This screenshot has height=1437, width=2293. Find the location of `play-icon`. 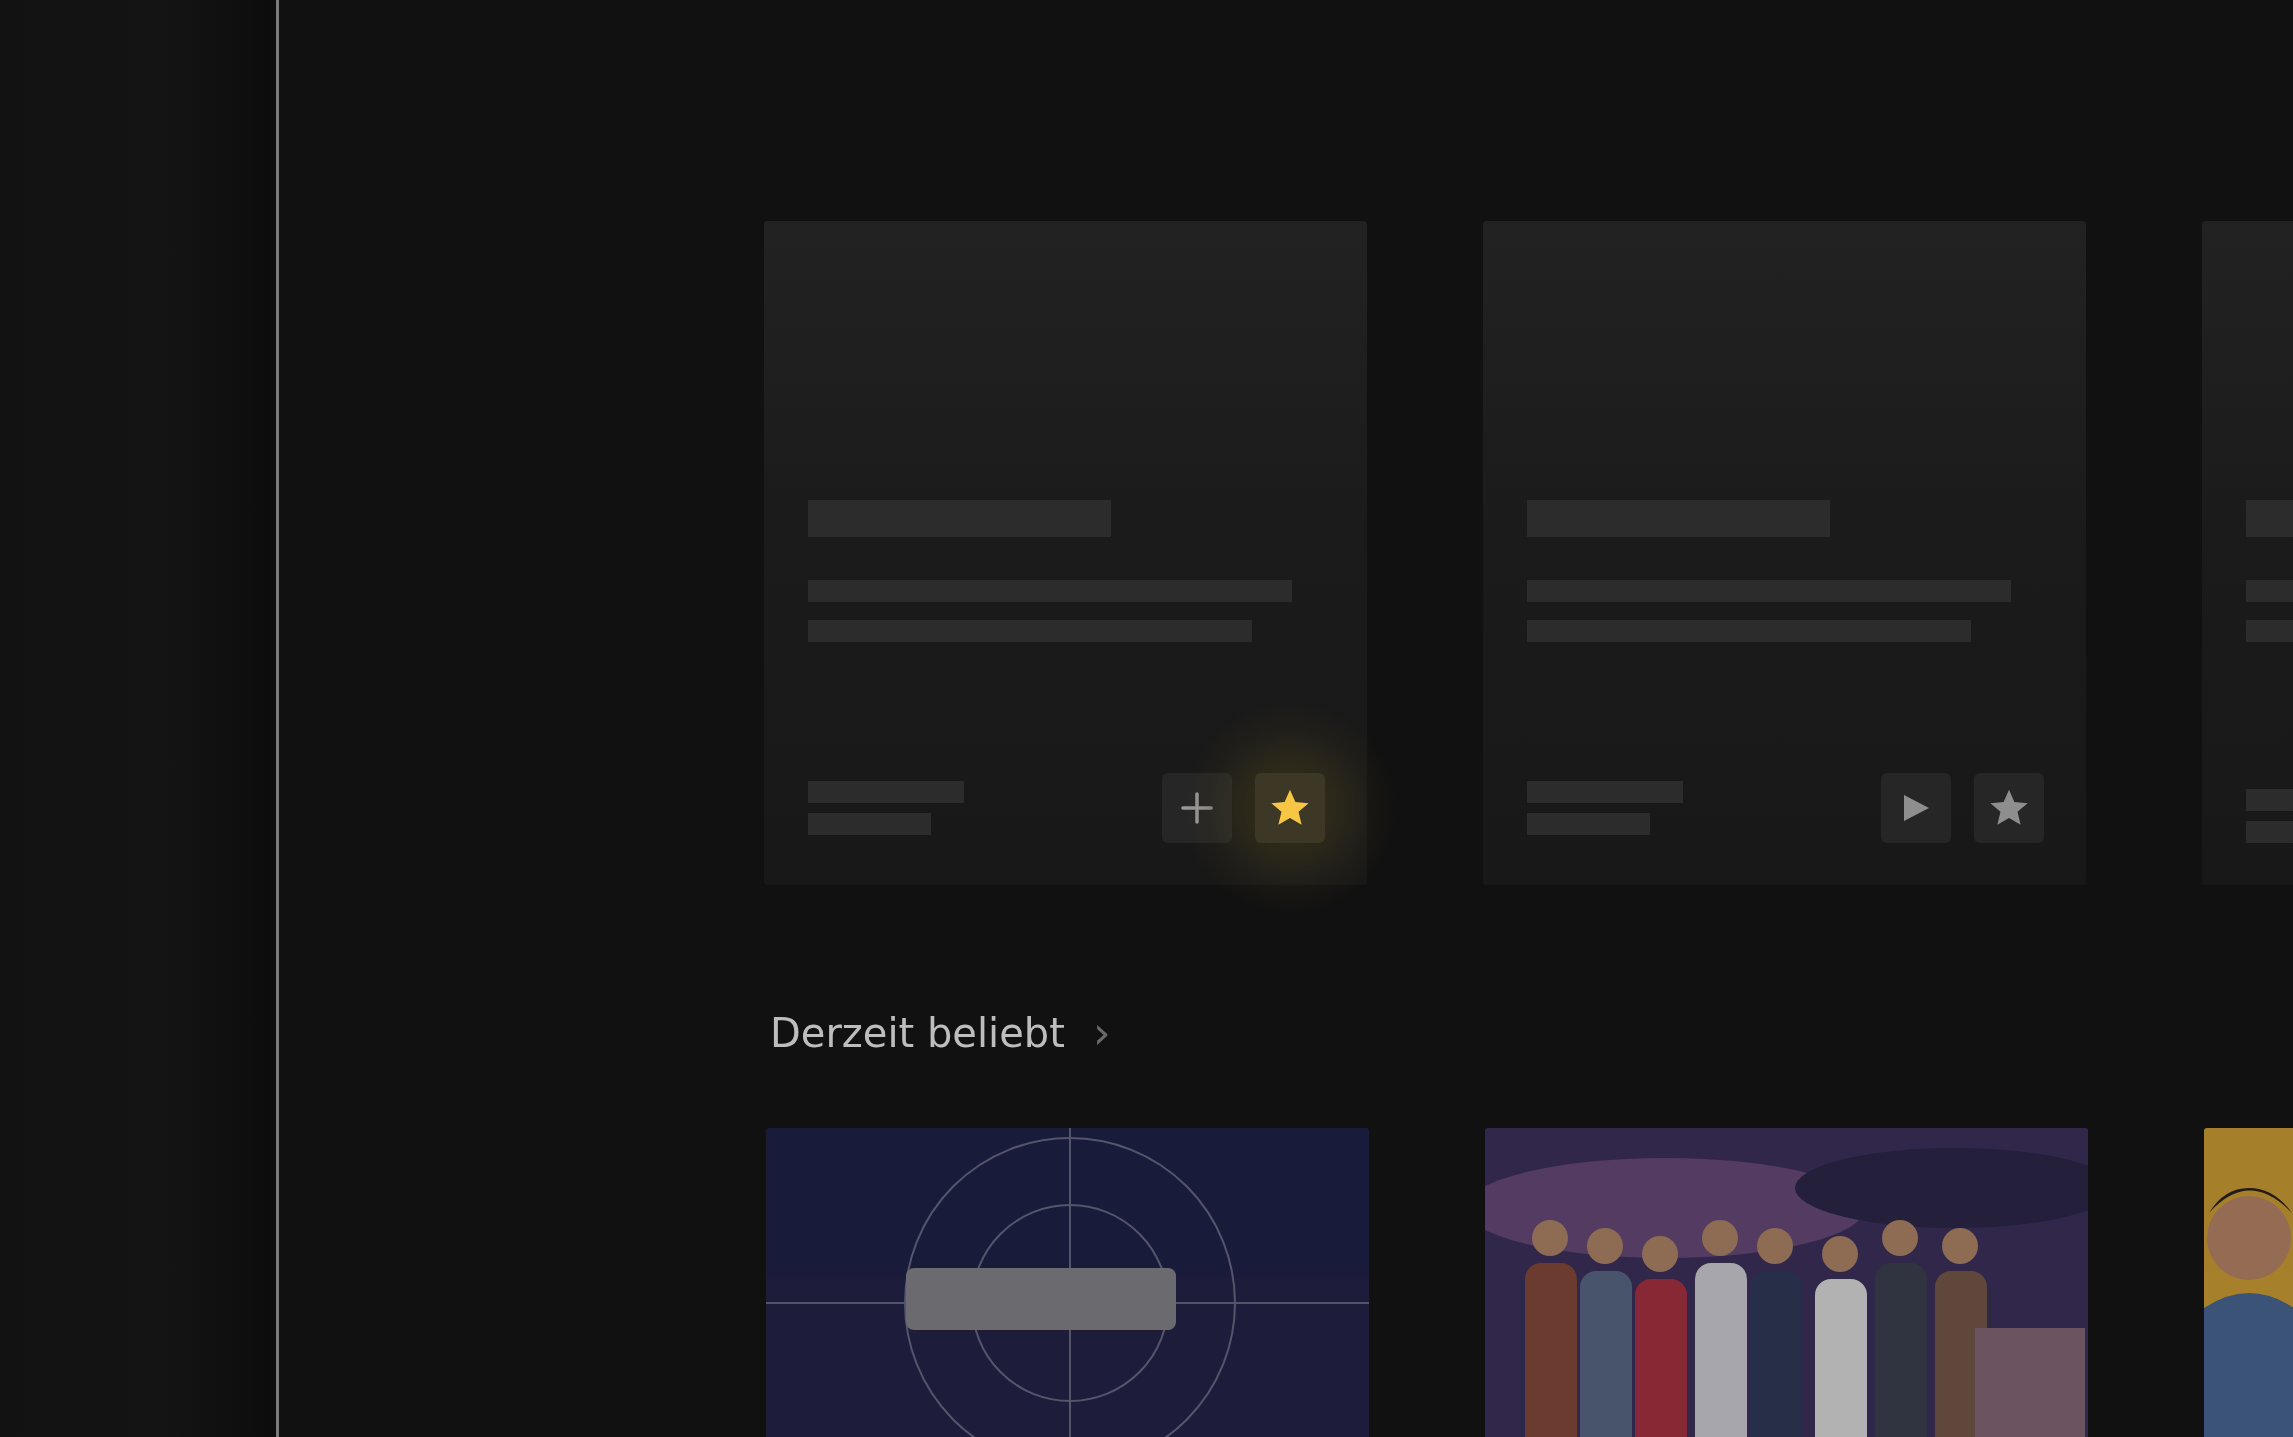

play-icon is located at coordinates (1916, 808).